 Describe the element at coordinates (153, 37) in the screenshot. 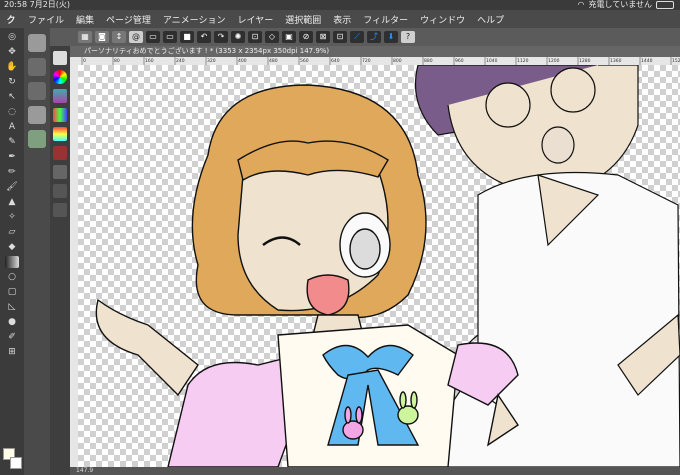

I see `new-page-icon: ▭` at that location.